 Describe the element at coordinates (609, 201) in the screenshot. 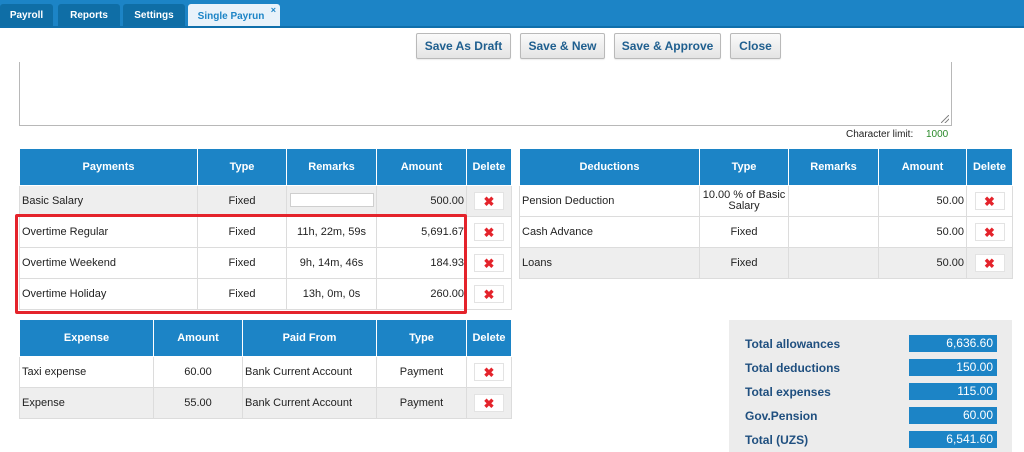

I see `deduction-name: Pension Deduction` at that location.